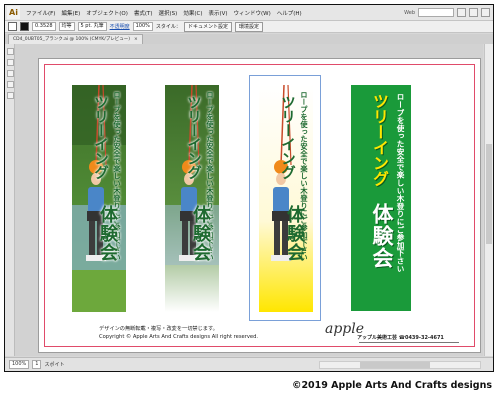  Describe the element at coordinates (409, 342) in the screenshot. I see `logo-underline` at that location.